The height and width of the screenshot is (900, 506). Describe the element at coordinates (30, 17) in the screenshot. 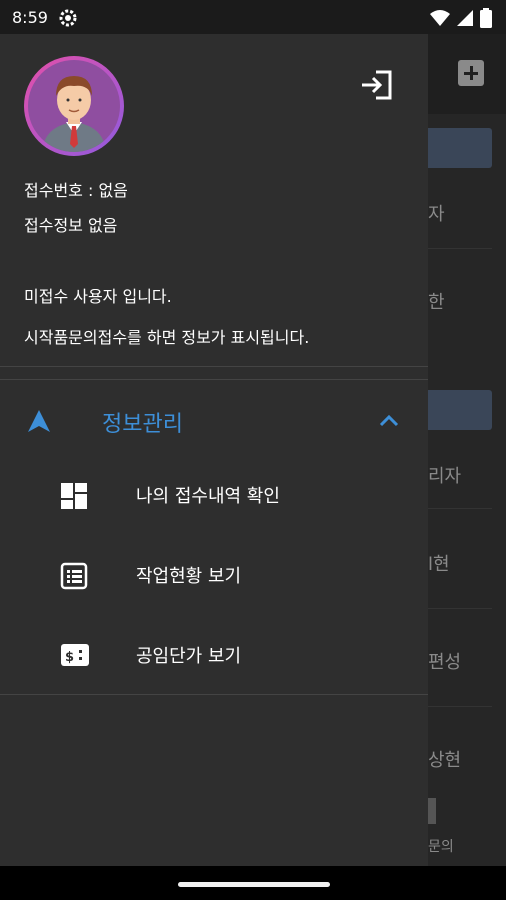

I see `status-time: 8:59` at that location.